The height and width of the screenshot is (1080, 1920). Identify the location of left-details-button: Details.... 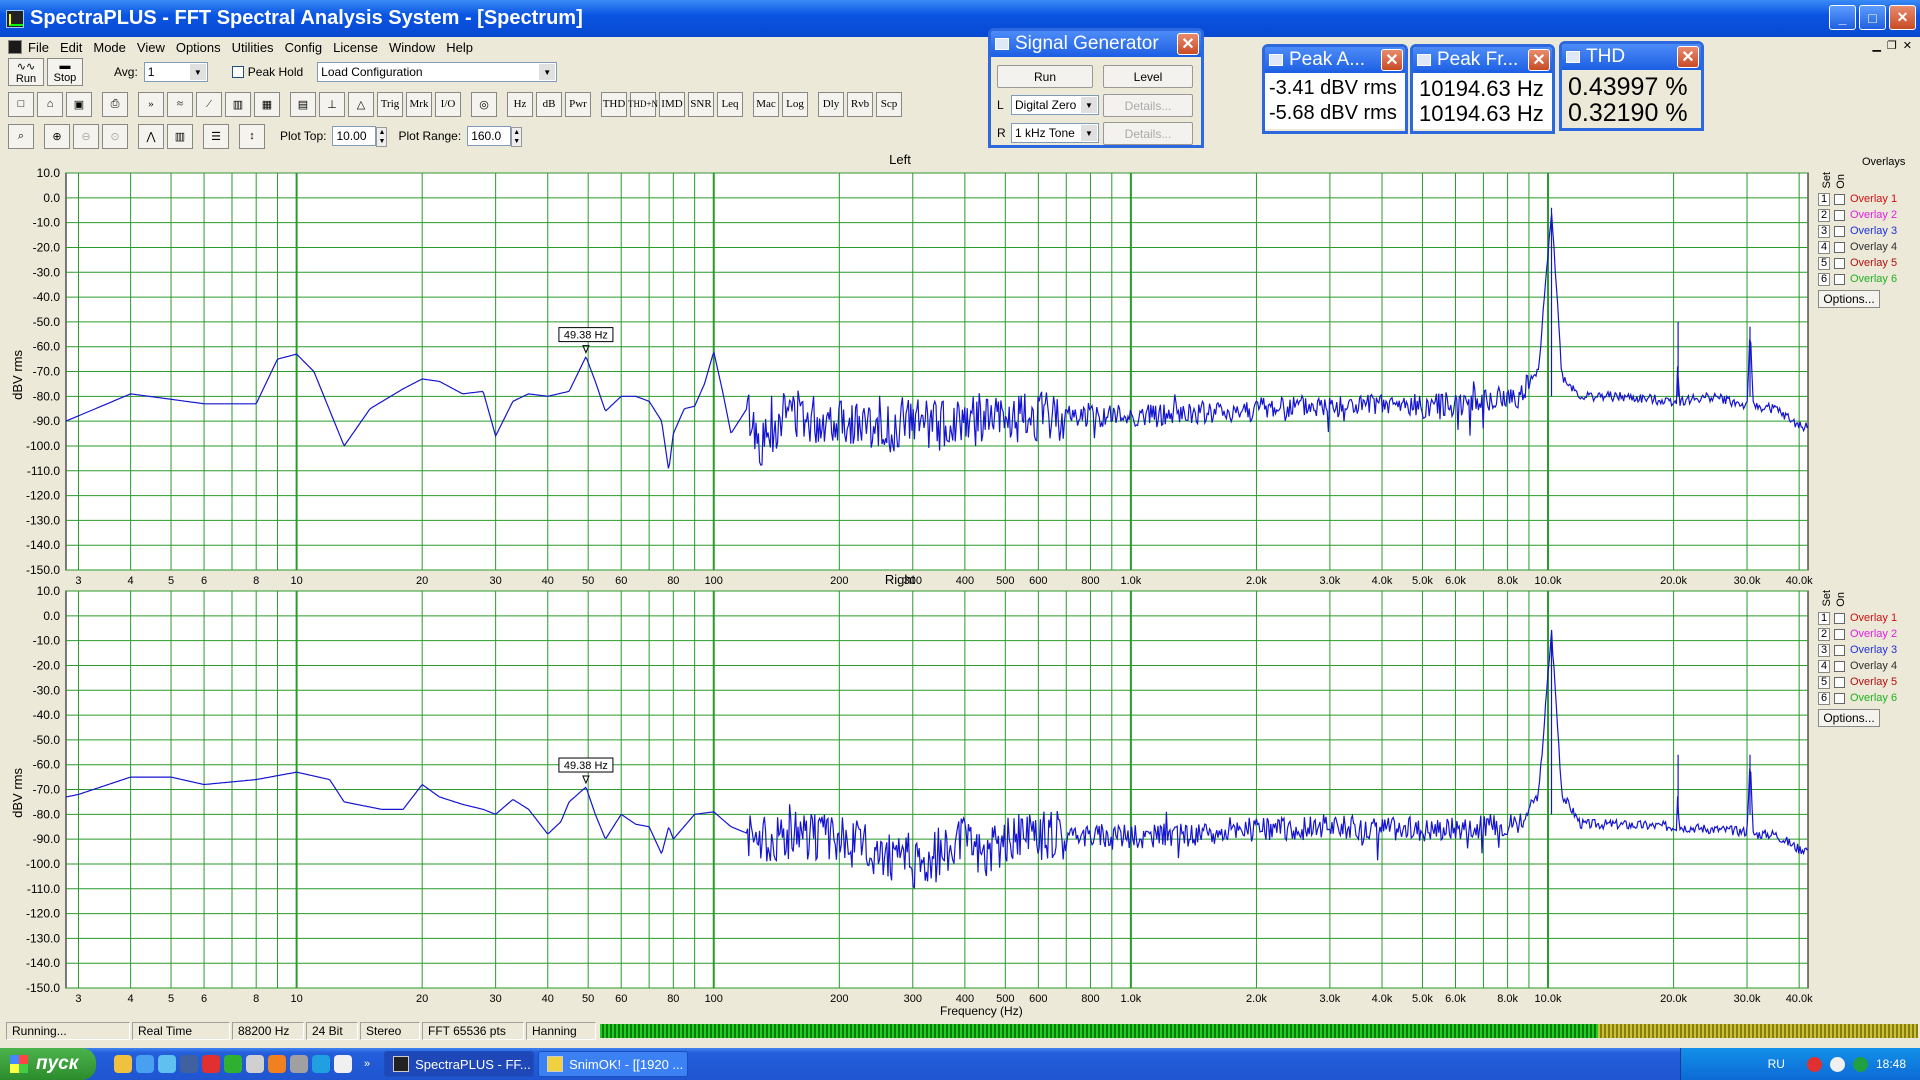
(1148, 105).